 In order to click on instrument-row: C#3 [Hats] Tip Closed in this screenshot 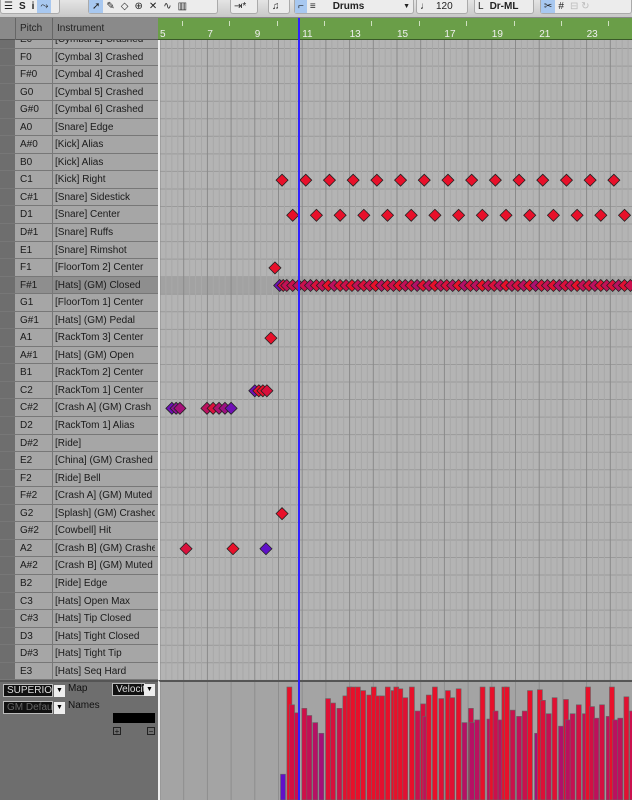, I will do `click(79, 619)`.